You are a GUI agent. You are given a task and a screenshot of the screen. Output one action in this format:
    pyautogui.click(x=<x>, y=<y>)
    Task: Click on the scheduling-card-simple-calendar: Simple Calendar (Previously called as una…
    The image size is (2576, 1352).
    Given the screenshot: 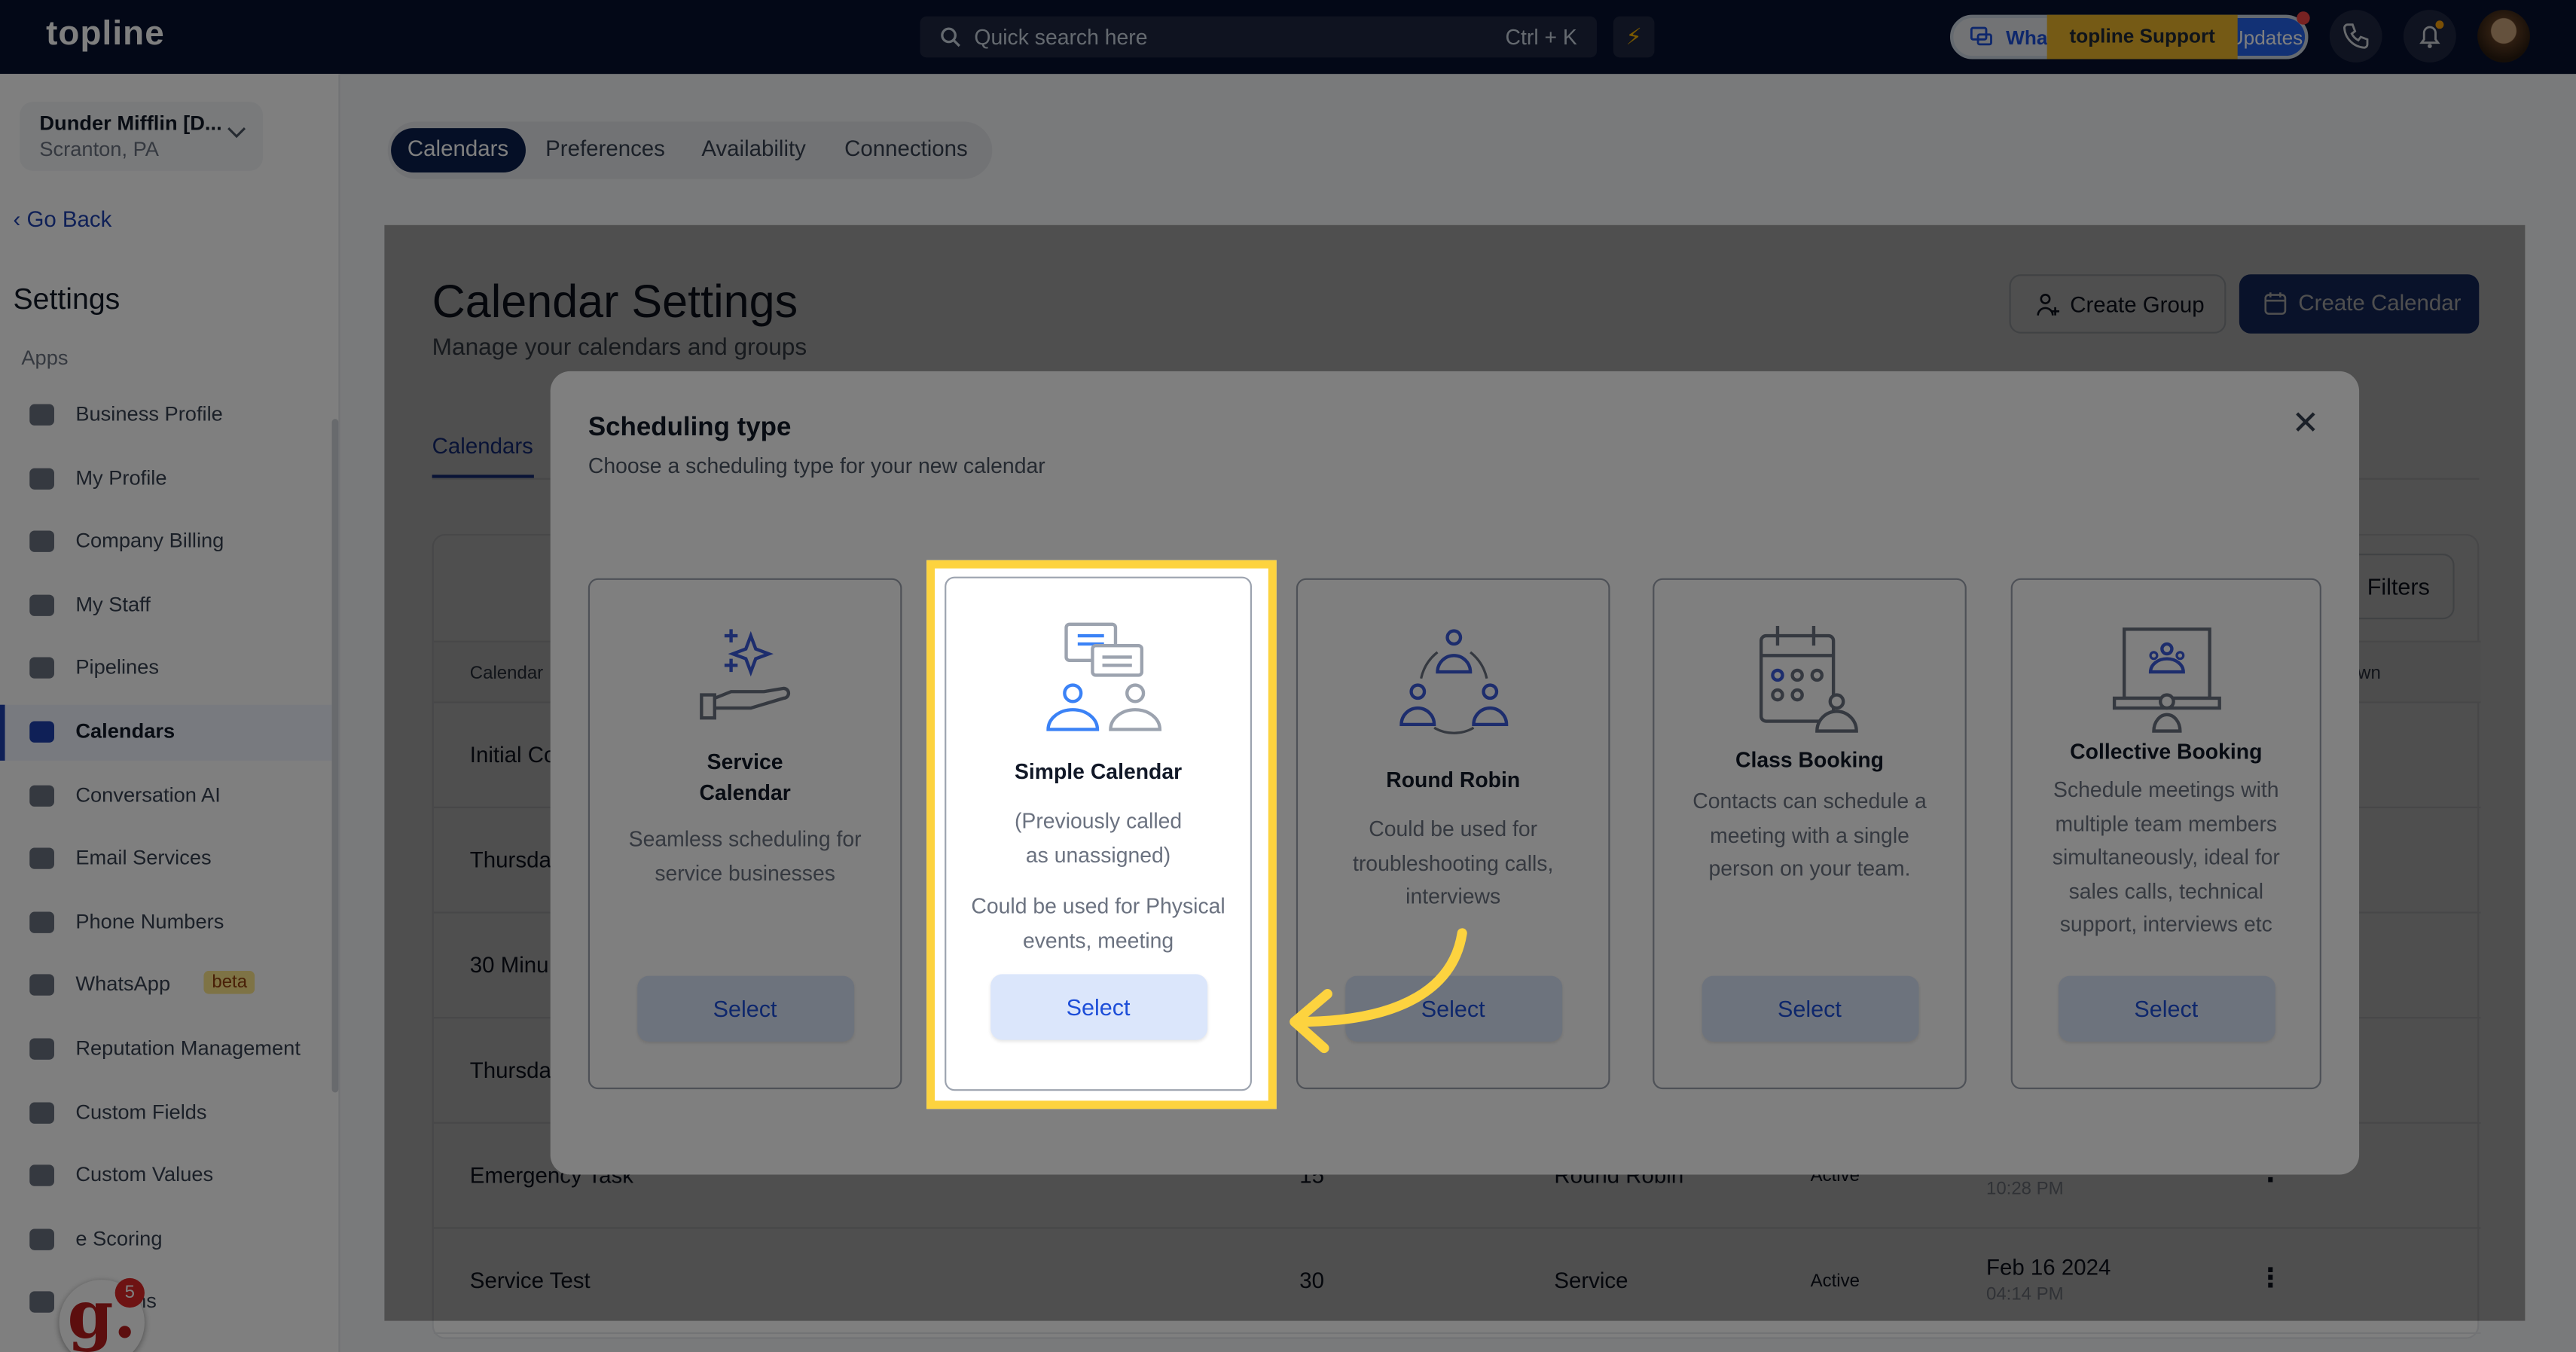 What is the action you would take?
    pyautogui.click(x=1099, y=833)
    